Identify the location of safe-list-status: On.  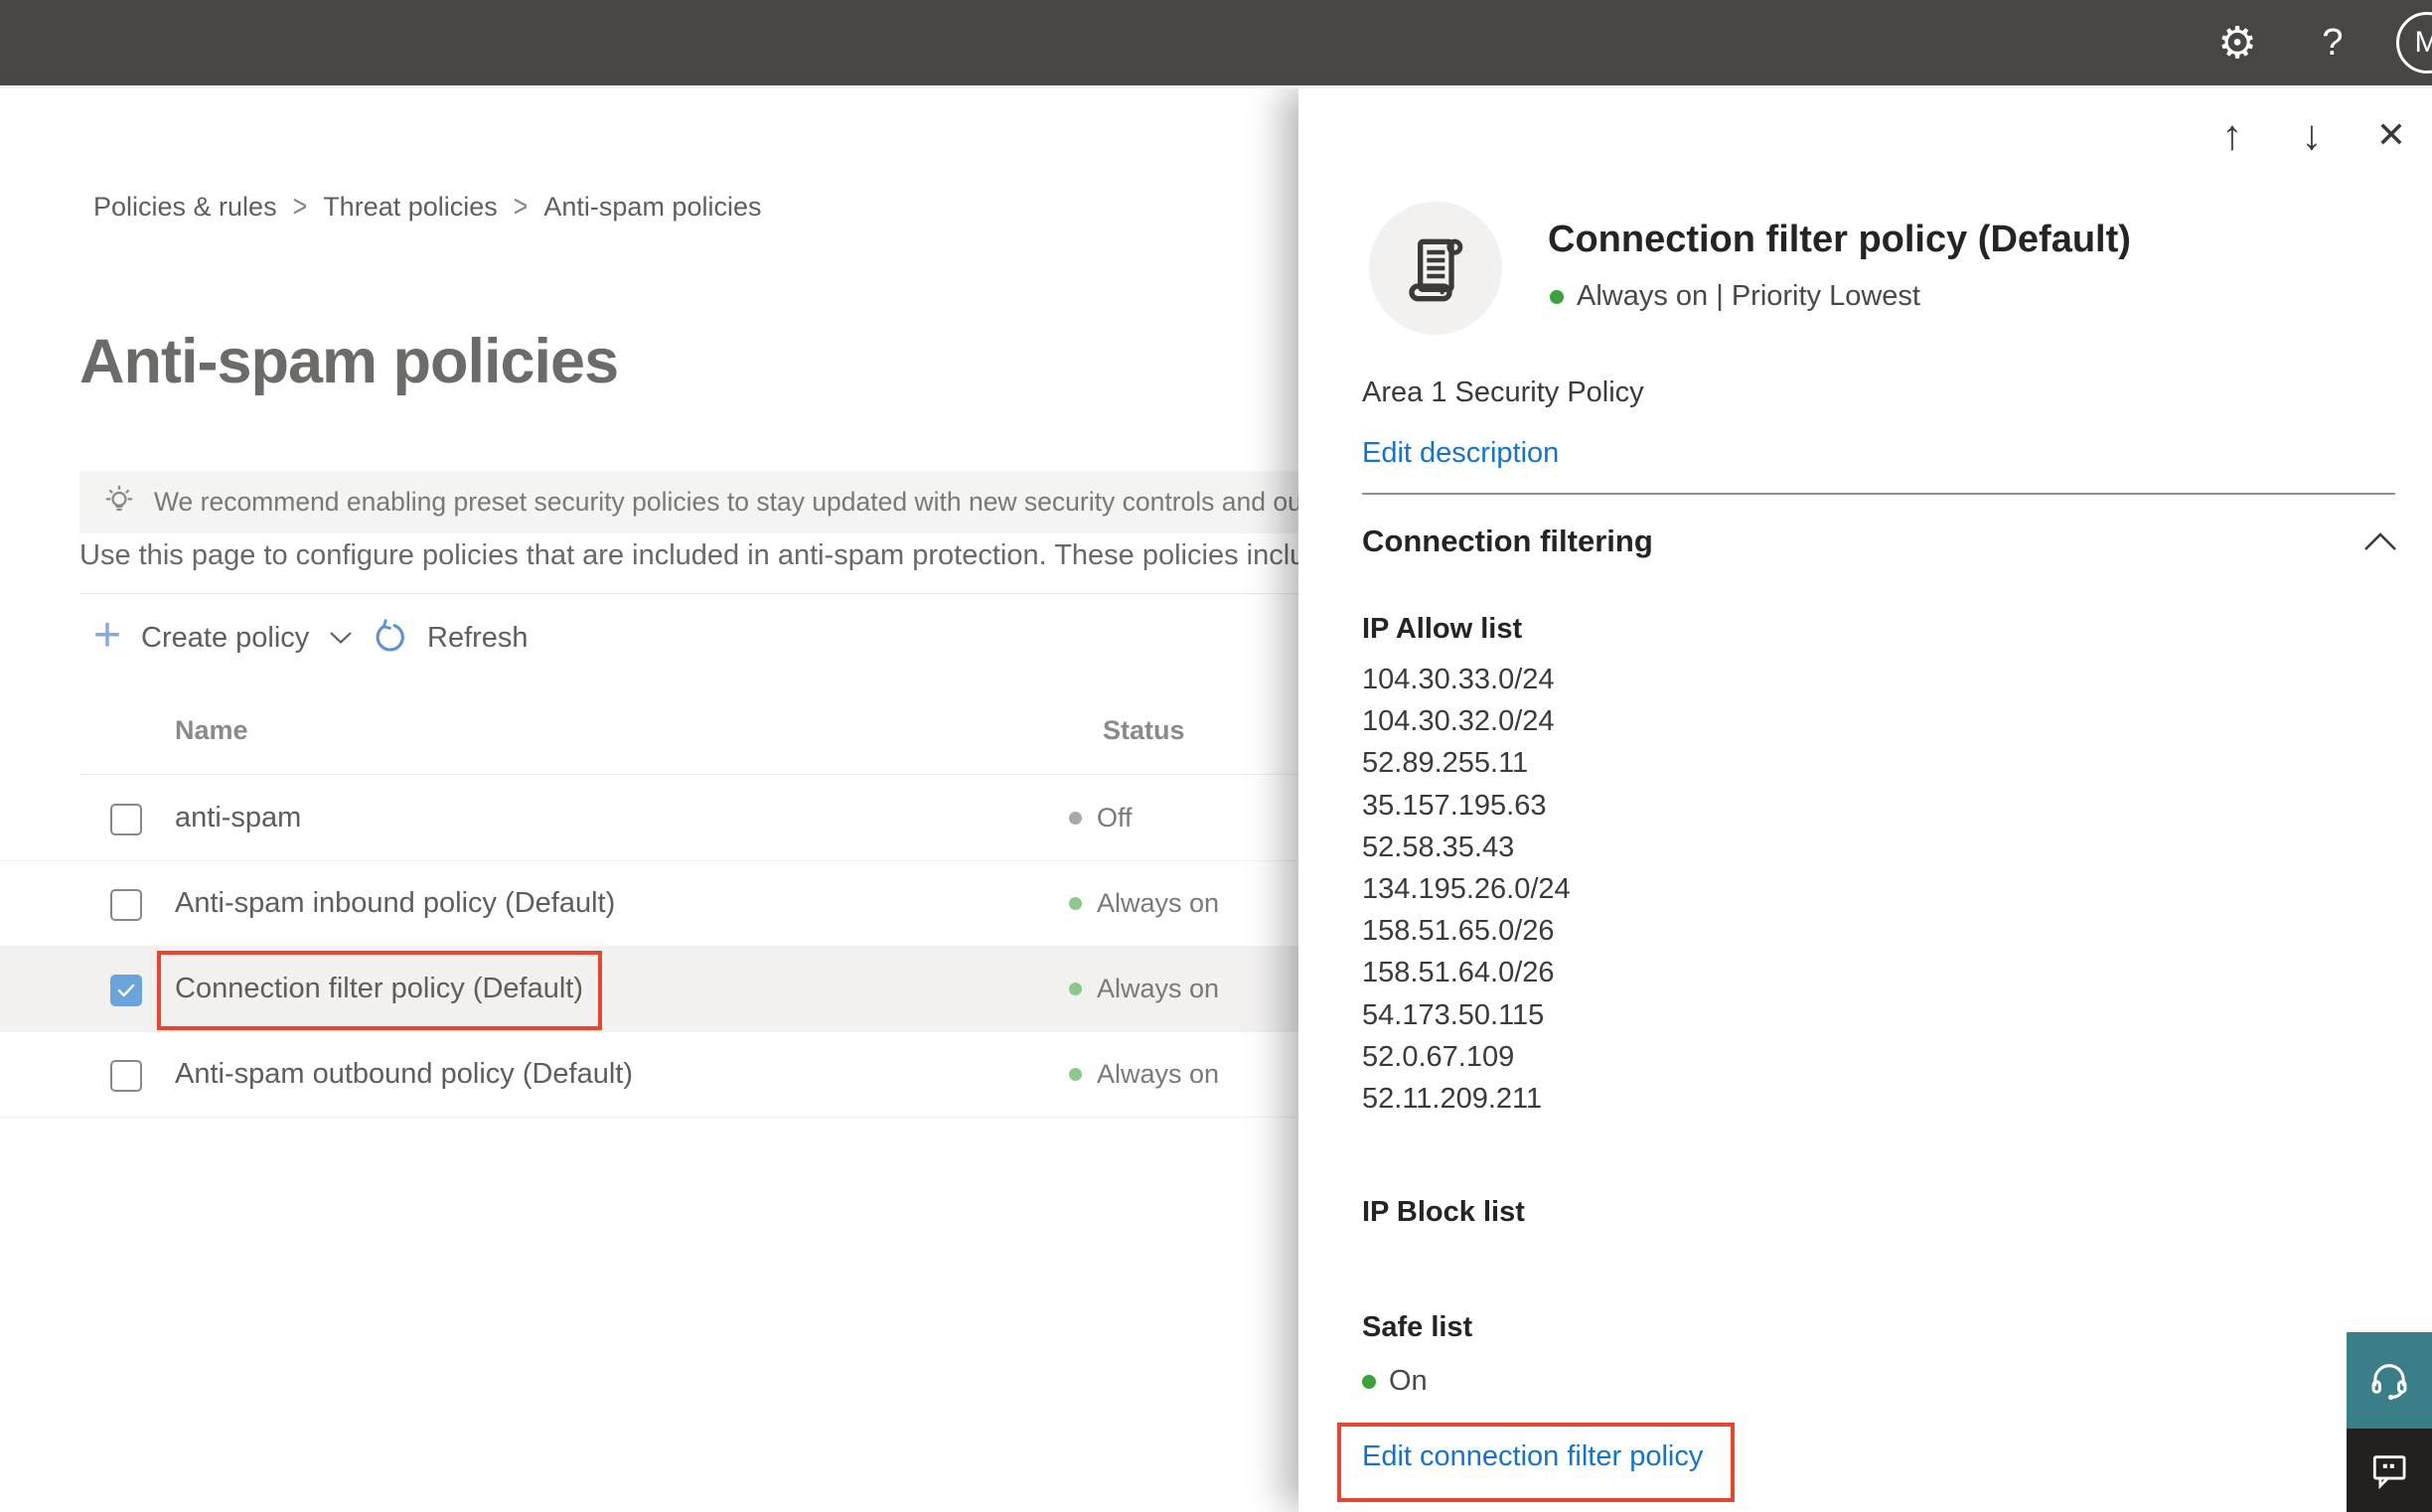
(1395, 1381).